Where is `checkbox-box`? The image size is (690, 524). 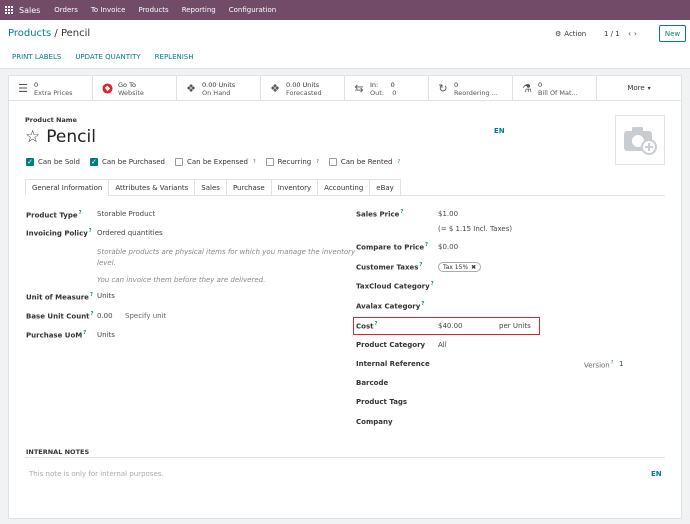
checkbox-box is located at coordinates (332, 162).